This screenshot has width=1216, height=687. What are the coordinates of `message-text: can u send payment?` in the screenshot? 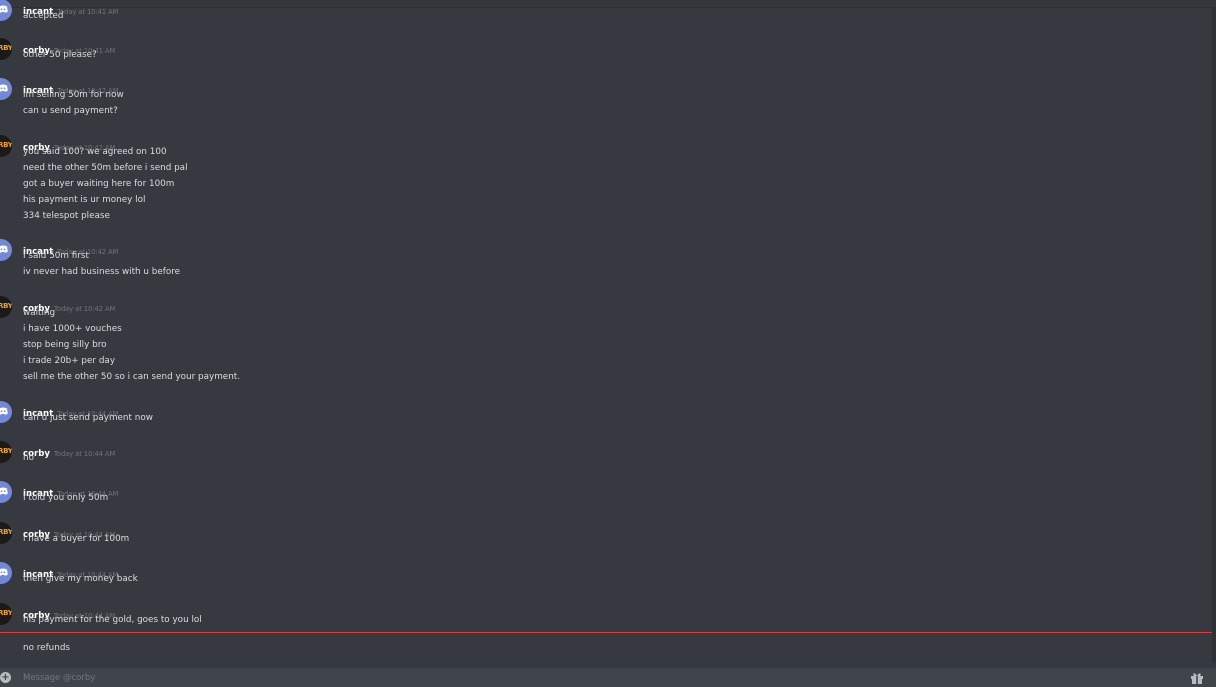 It's located at (70, 111).